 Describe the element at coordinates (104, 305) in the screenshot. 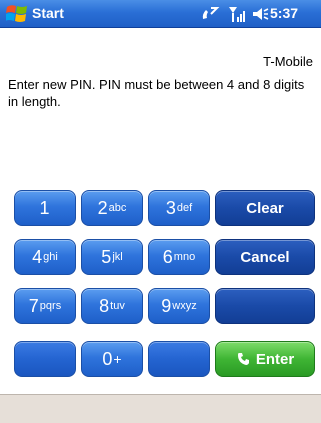

I see `key-digit: 8` at that location.